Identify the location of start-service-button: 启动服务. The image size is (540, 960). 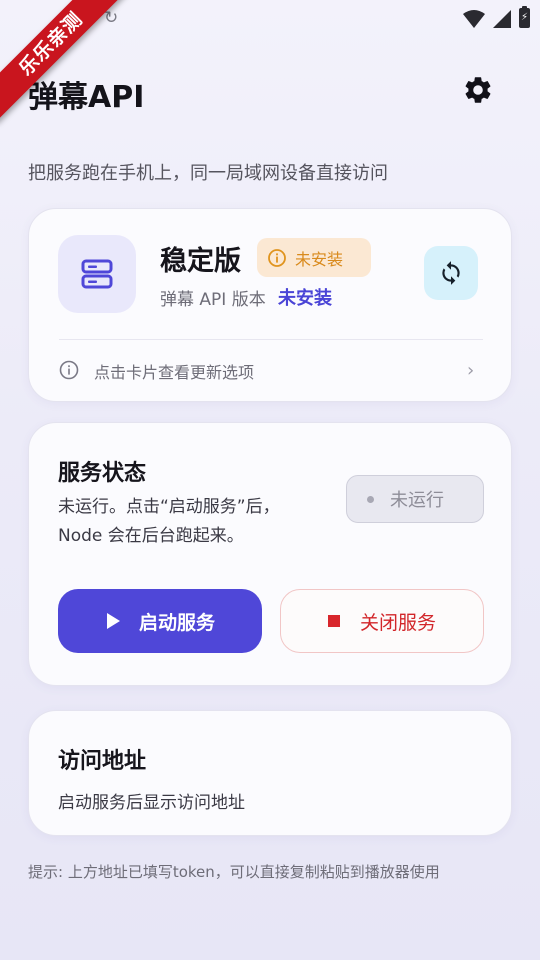
(160, 621).